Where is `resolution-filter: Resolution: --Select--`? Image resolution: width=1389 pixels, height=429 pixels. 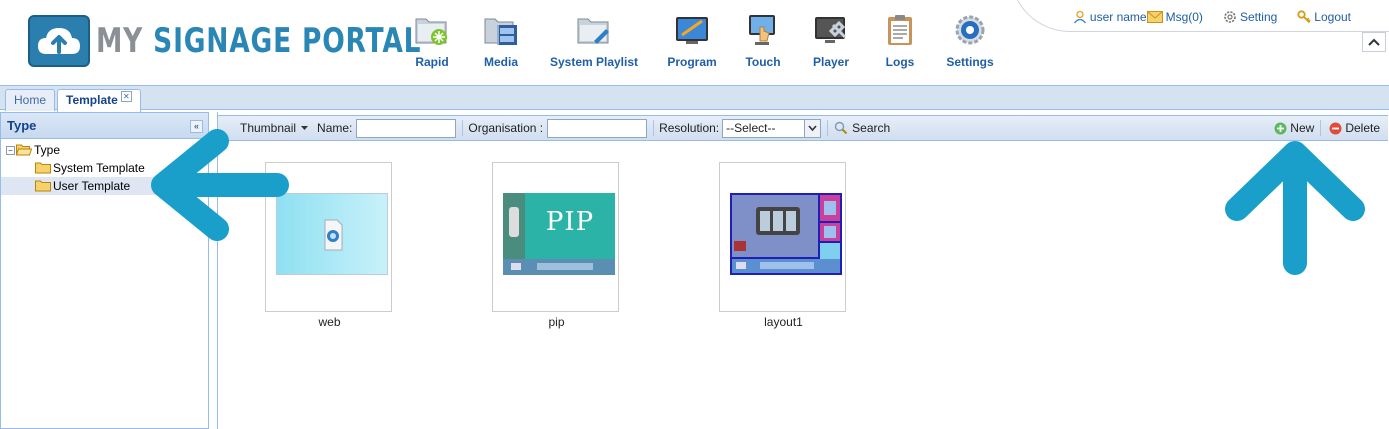 resolution-filter: Resolution: --Select-- is located at coordinates (740, 128).